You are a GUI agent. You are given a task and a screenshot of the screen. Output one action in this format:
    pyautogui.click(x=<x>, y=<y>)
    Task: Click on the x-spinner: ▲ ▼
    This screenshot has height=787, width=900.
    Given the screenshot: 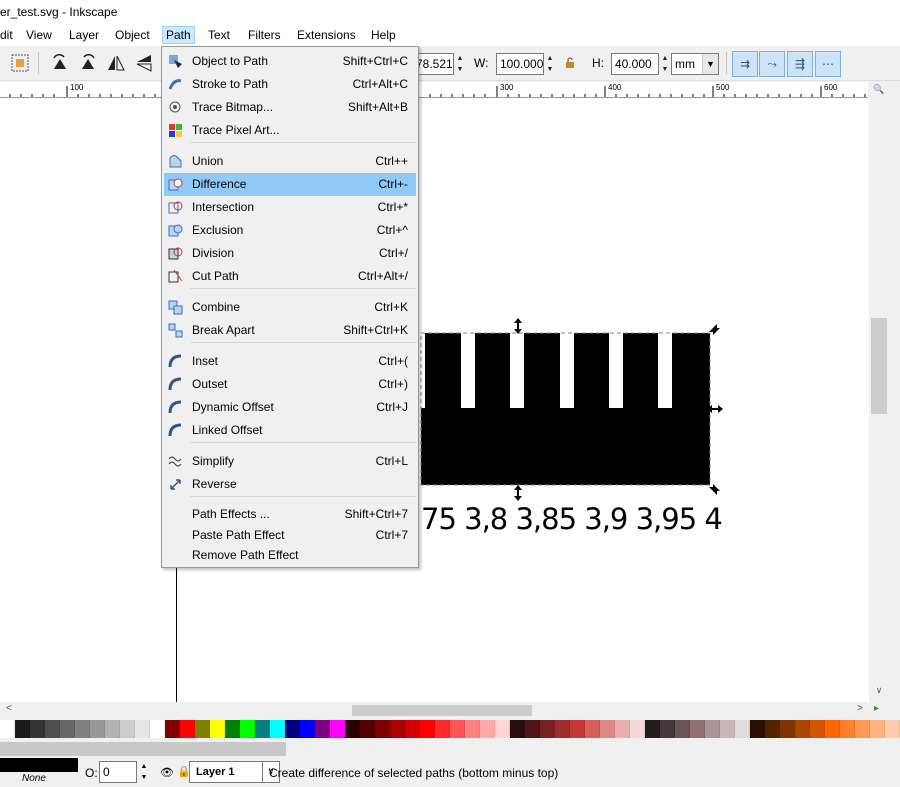 What is the action you would take?
    pyautogui.click(x=460, y=64)
    